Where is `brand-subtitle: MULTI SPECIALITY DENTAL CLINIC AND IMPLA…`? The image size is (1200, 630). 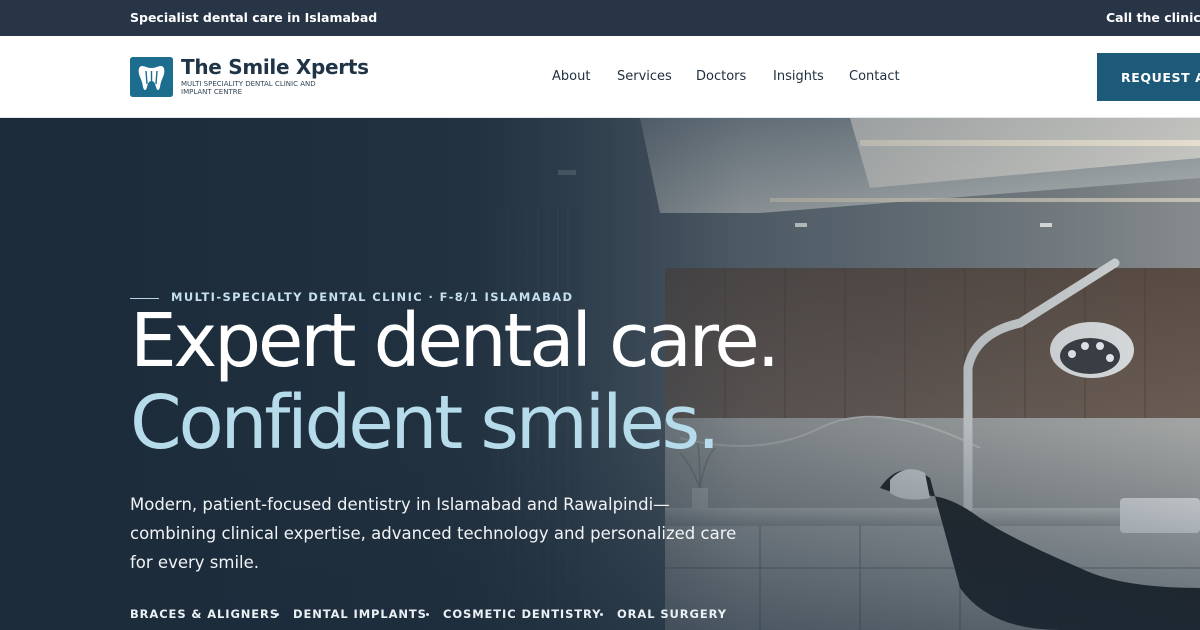
brand-subtitle: MULTI SPECIALITY DENTAL CLINIC AND IMPLA… is located at coordinates (248, 88).